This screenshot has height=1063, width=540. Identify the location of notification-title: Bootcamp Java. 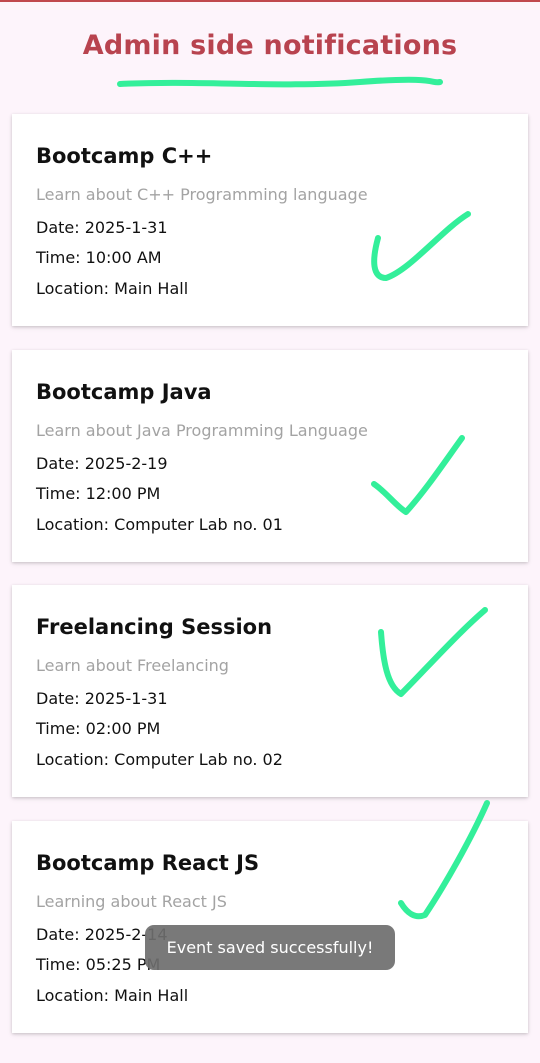
(124, 392).